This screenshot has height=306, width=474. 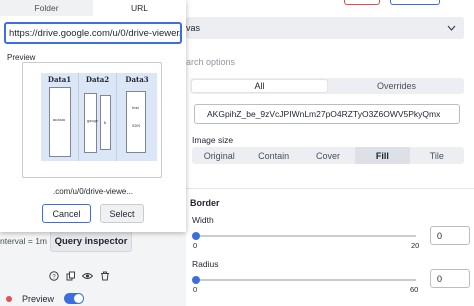 What do you see at coordinates (325, 28) in the screenshot?
I see `canvas-visualization-picker: vas` at bounding box center [325, 28].